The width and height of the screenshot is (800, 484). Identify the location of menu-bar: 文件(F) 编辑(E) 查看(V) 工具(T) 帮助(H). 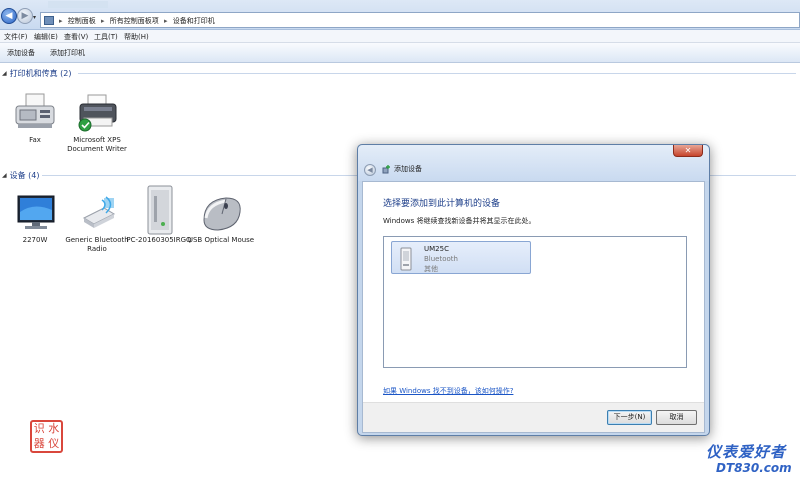
(400, 36).